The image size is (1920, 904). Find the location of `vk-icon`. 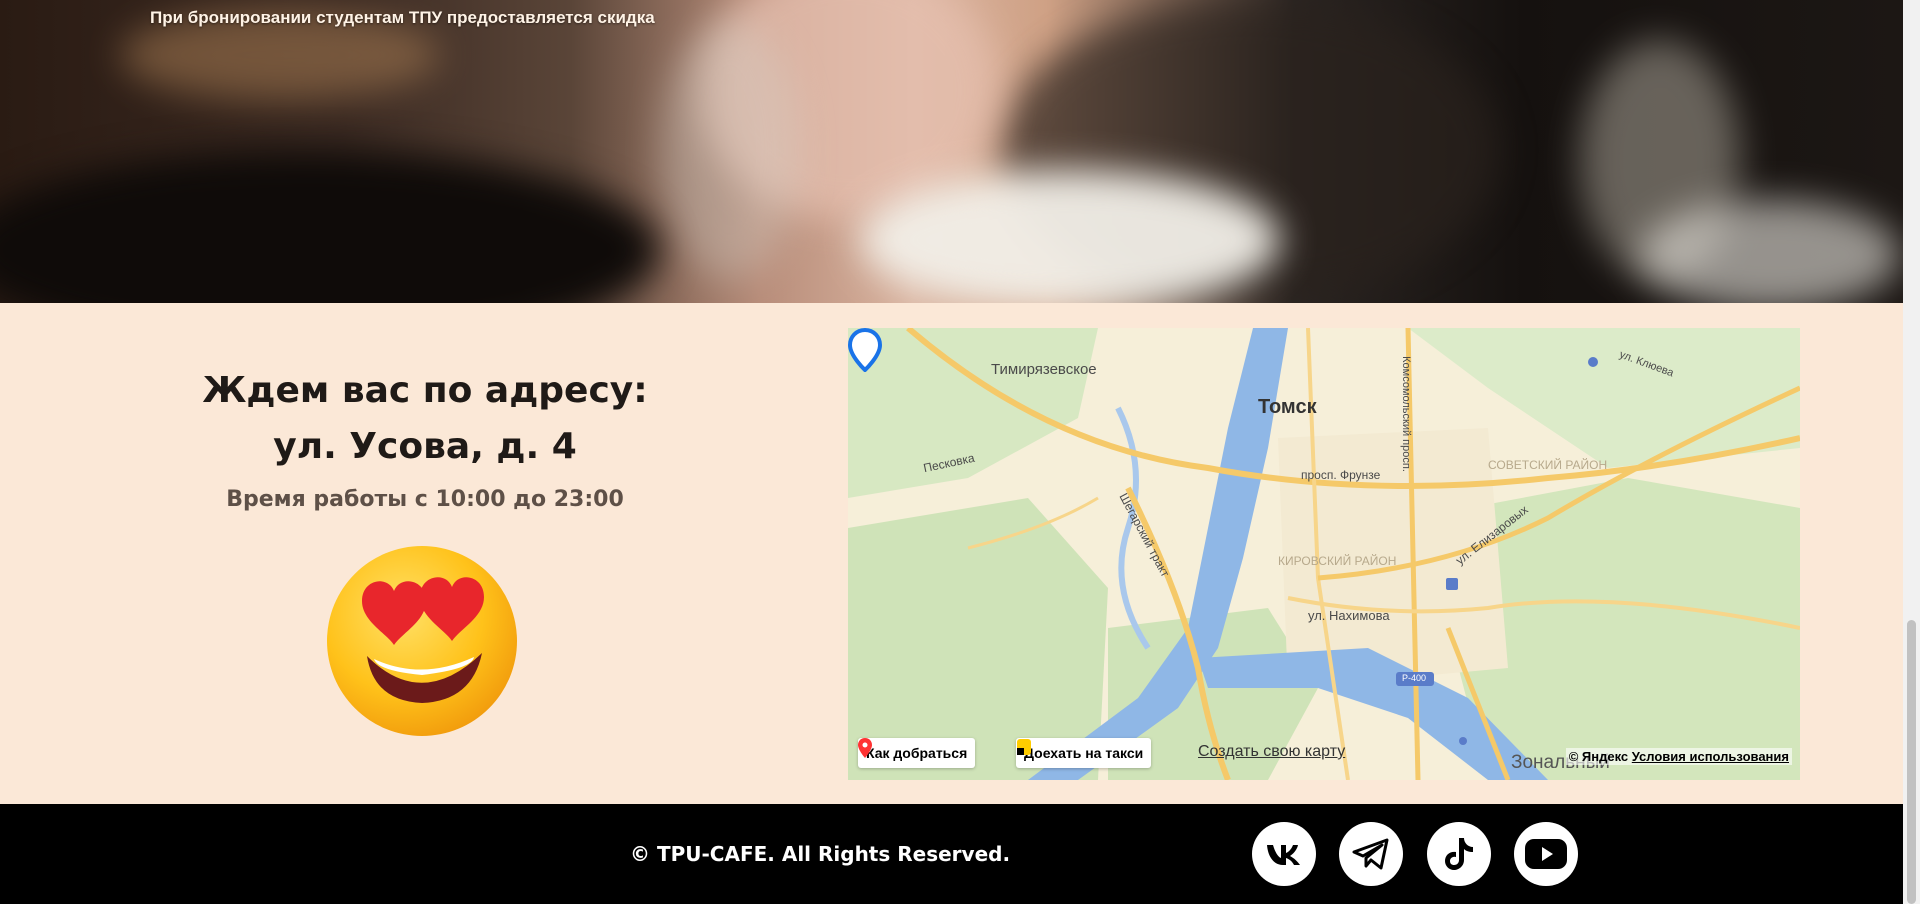

vk-icon is located at coordinates (1284, 854).